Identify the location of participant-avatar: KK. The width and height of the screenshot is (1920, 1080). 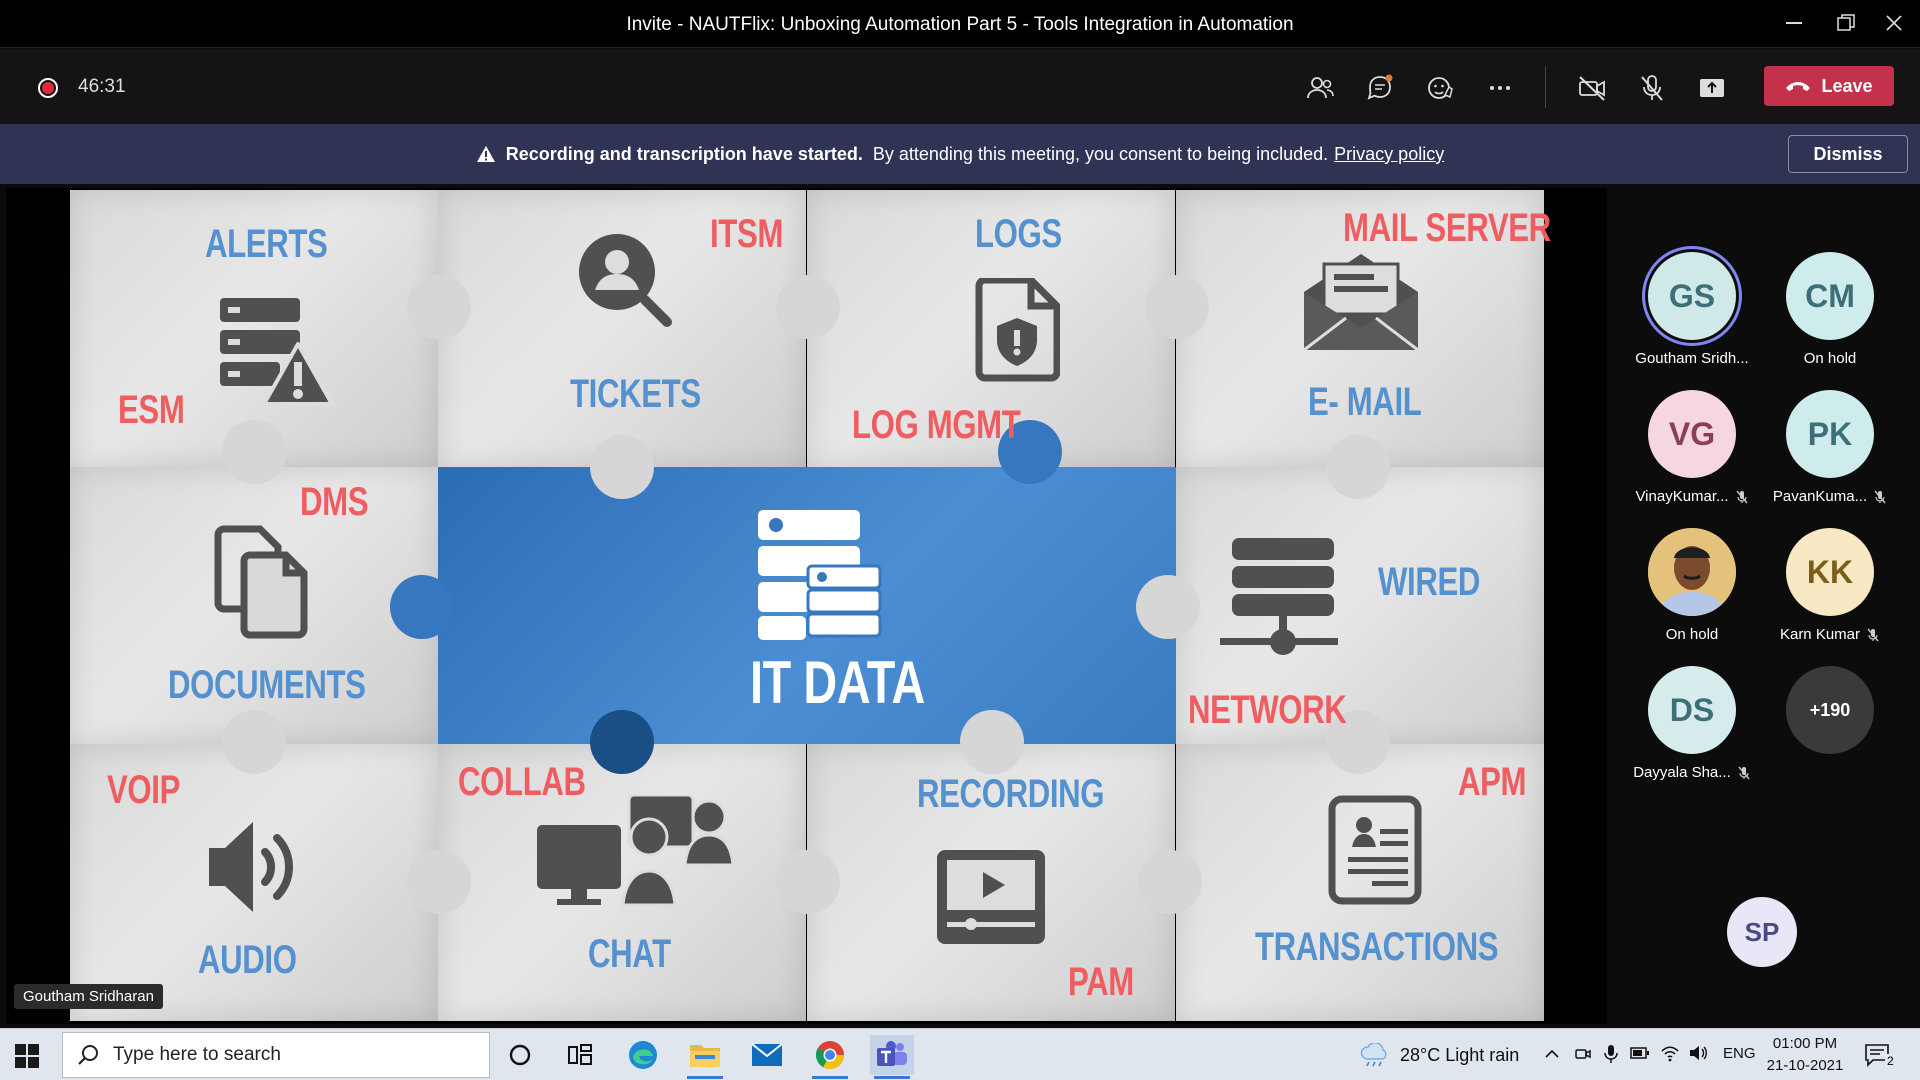
(1830, 572).